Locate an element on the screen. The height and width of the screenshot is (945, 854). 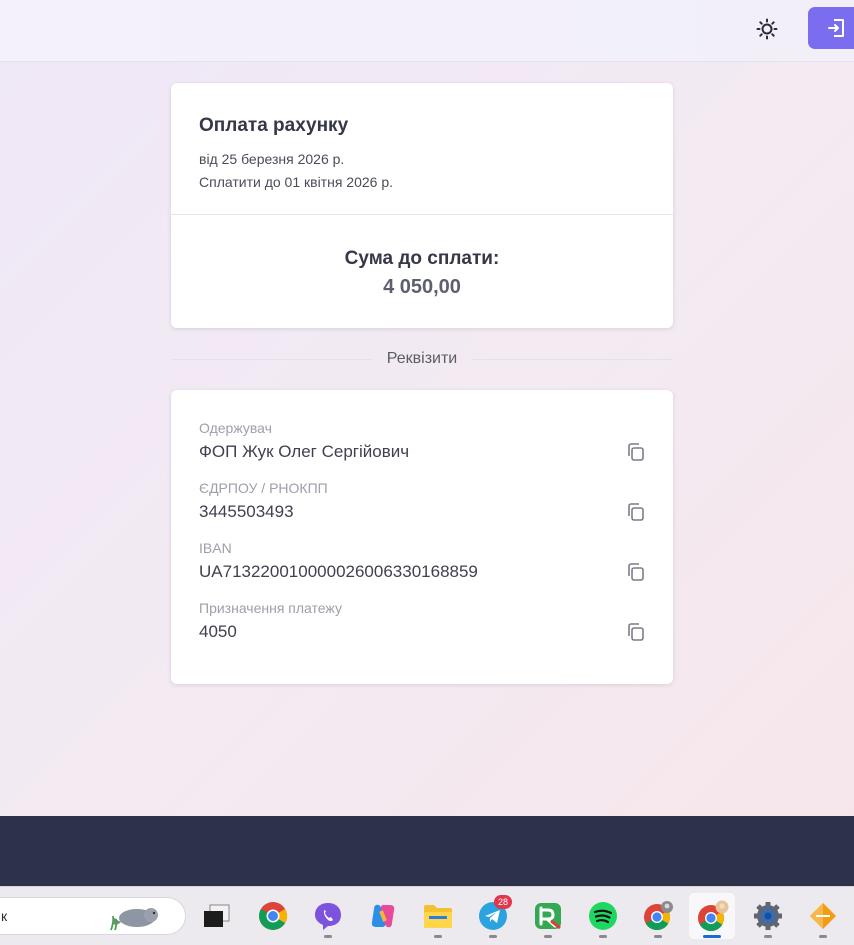
spotify-icon is located at coordinates (603, 916).